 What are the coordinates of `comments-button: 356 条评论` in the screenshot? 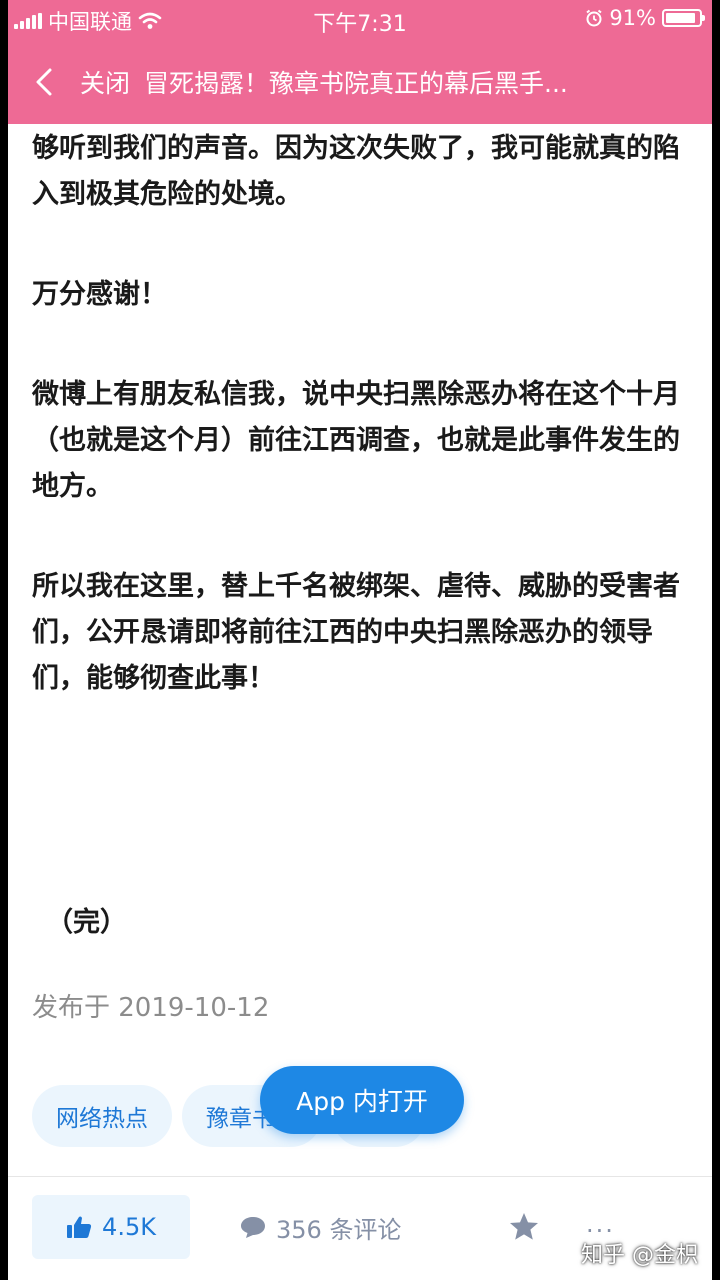 It's located at (320, 1227).